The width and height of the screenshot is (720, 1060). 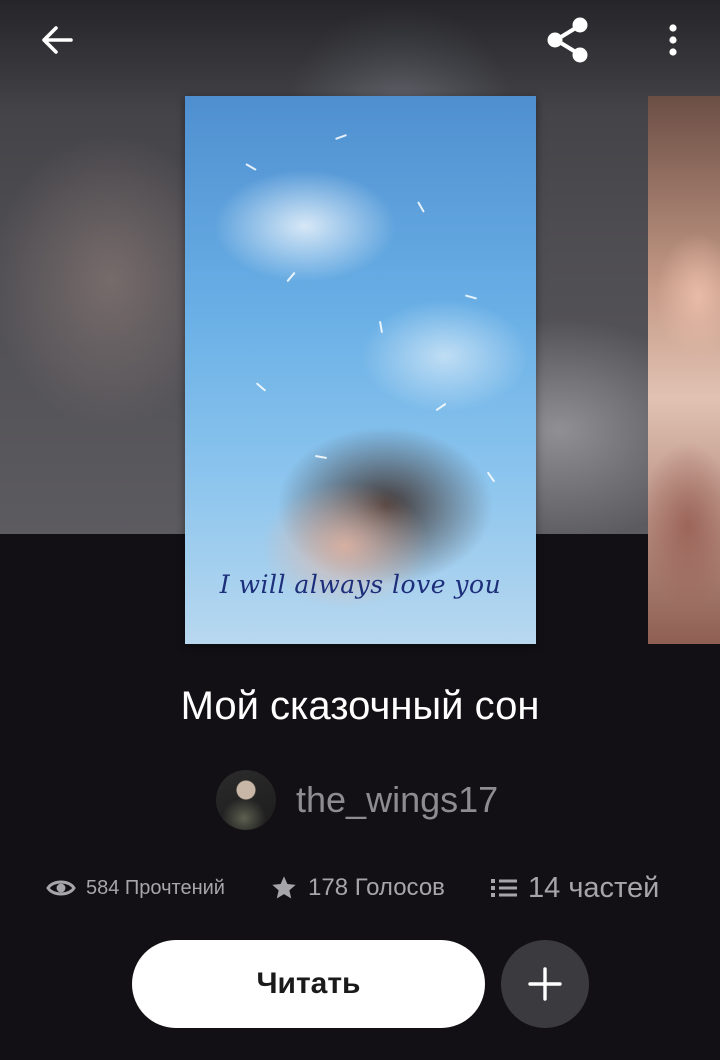 What do you see at coordinates (376, 887) in the screenshot?
I see `votes-count: 178 Голосов` at bounding box center [376, 887].